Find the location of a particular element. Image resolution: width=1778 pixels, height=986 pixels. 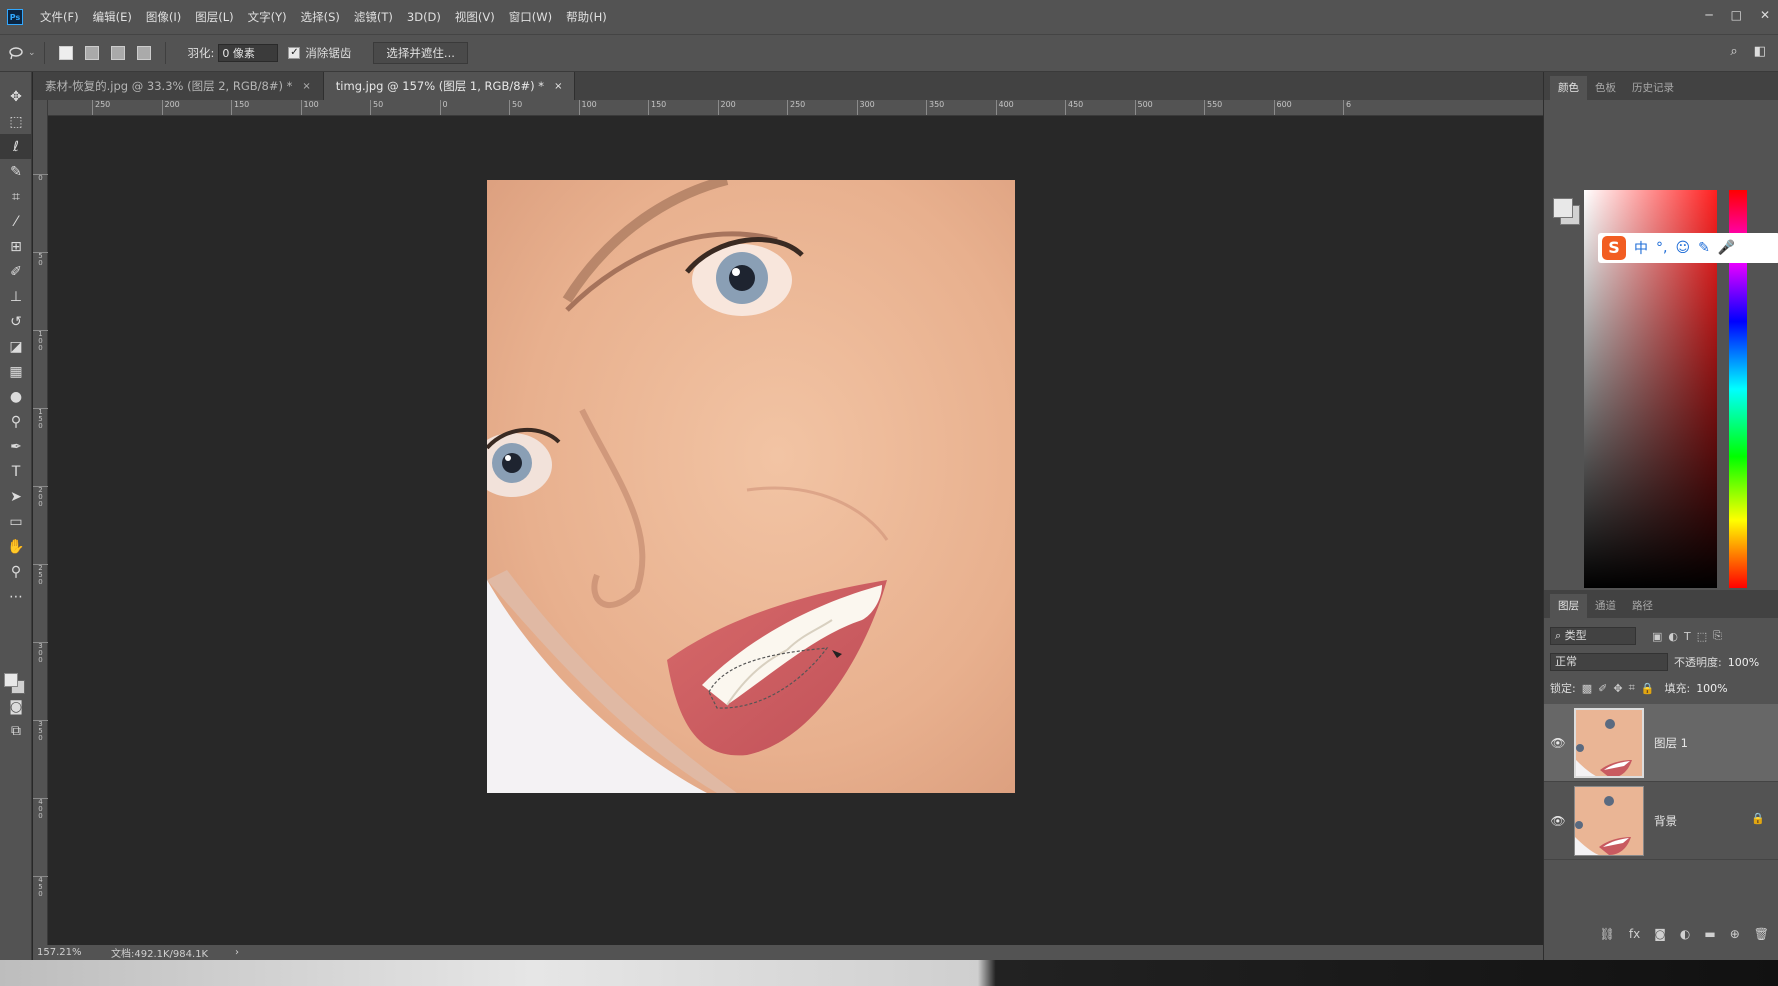

pen-tool-icon: ✒ is located at coordinates (16, 446).